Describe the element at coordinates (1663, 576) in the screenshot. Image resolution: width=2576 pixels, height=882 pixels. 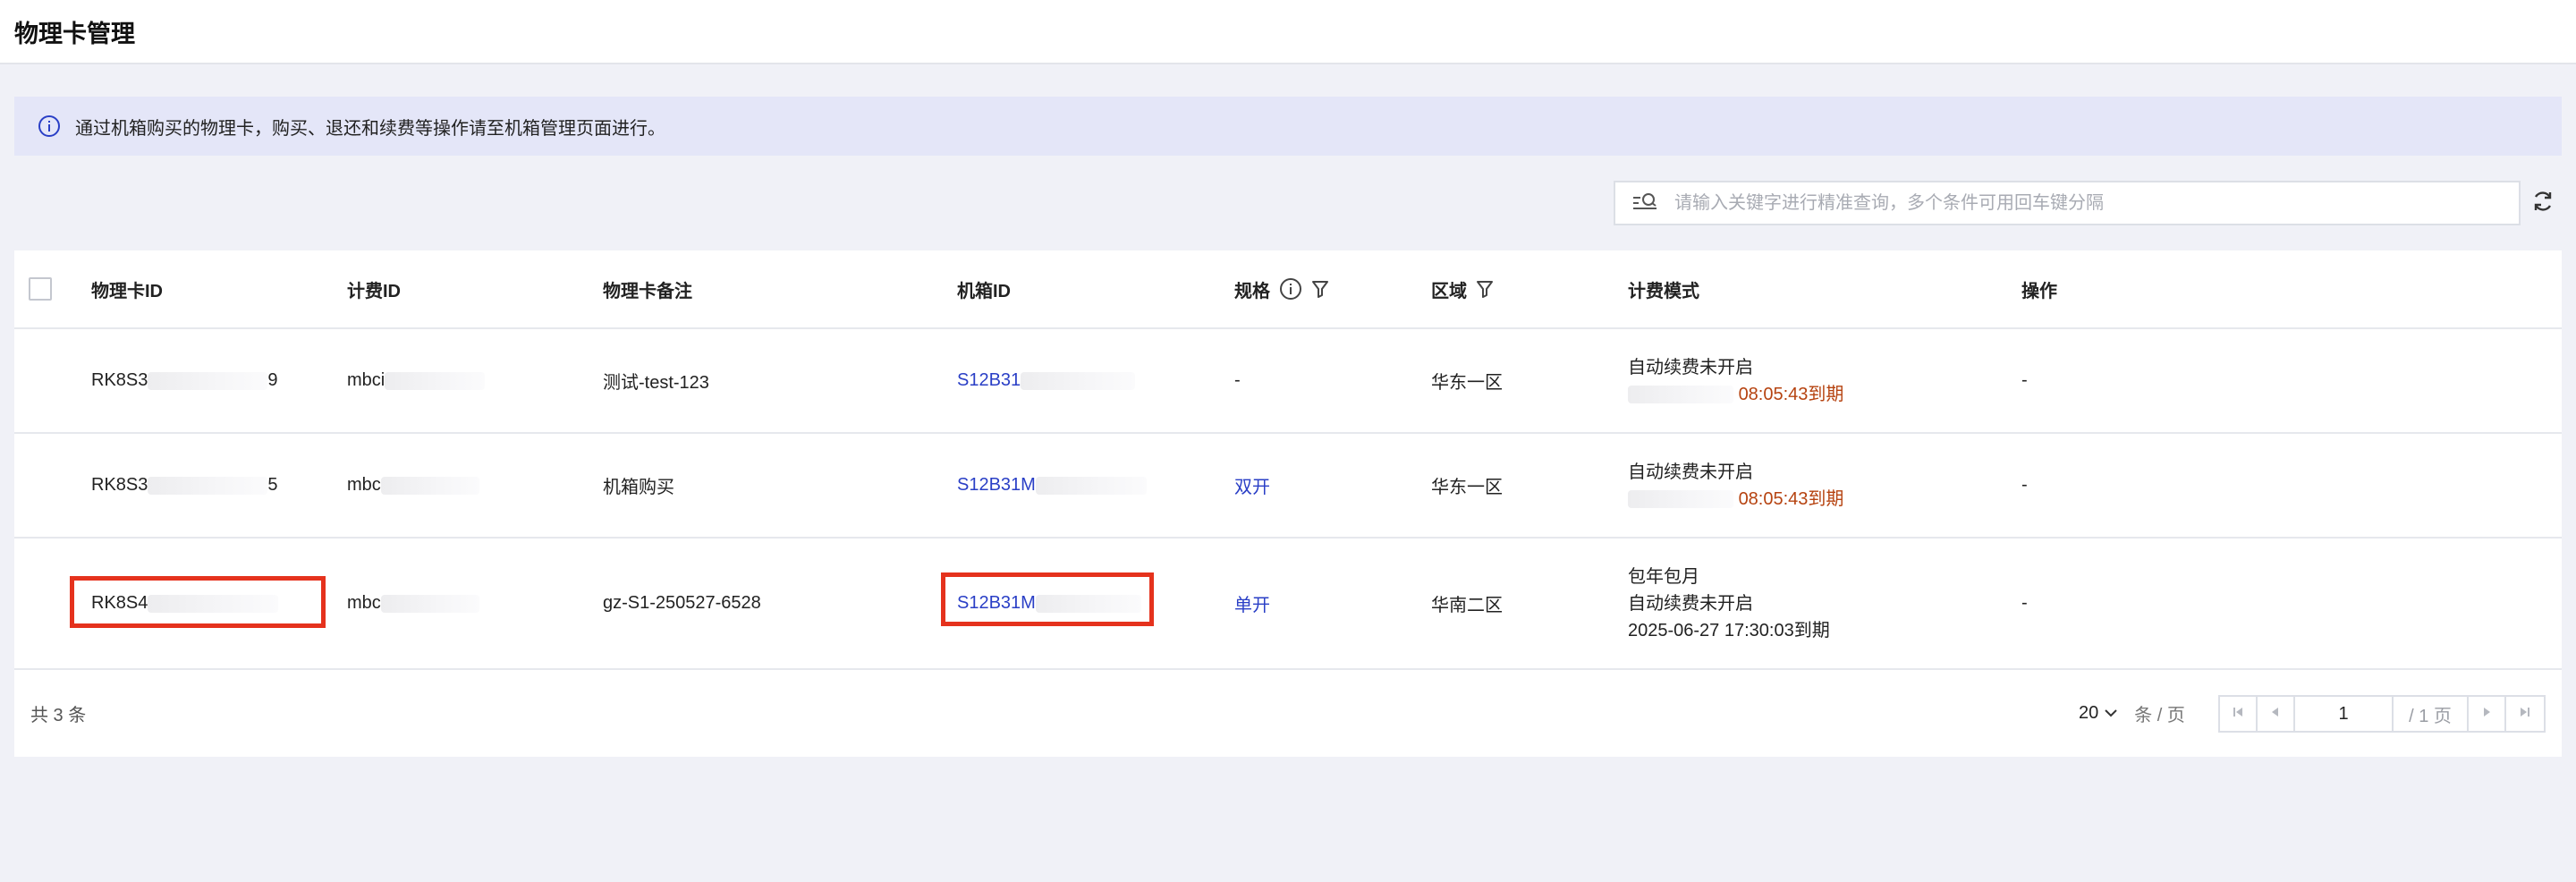
I see `billing-type: 包年包月` at that location.